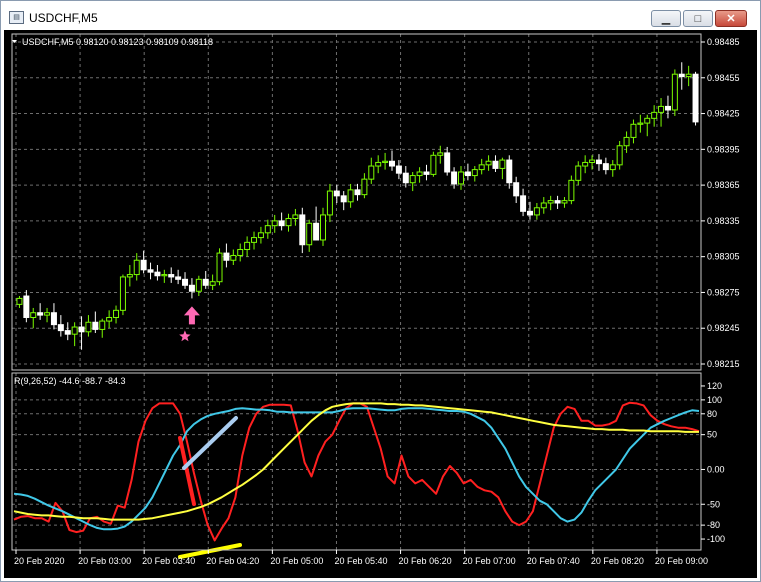 The image size is (761, 582). What do you see at coordinates (712, 435) in the screenshot?
I see `indicator-label: 50` at bounding box center [712, 435].